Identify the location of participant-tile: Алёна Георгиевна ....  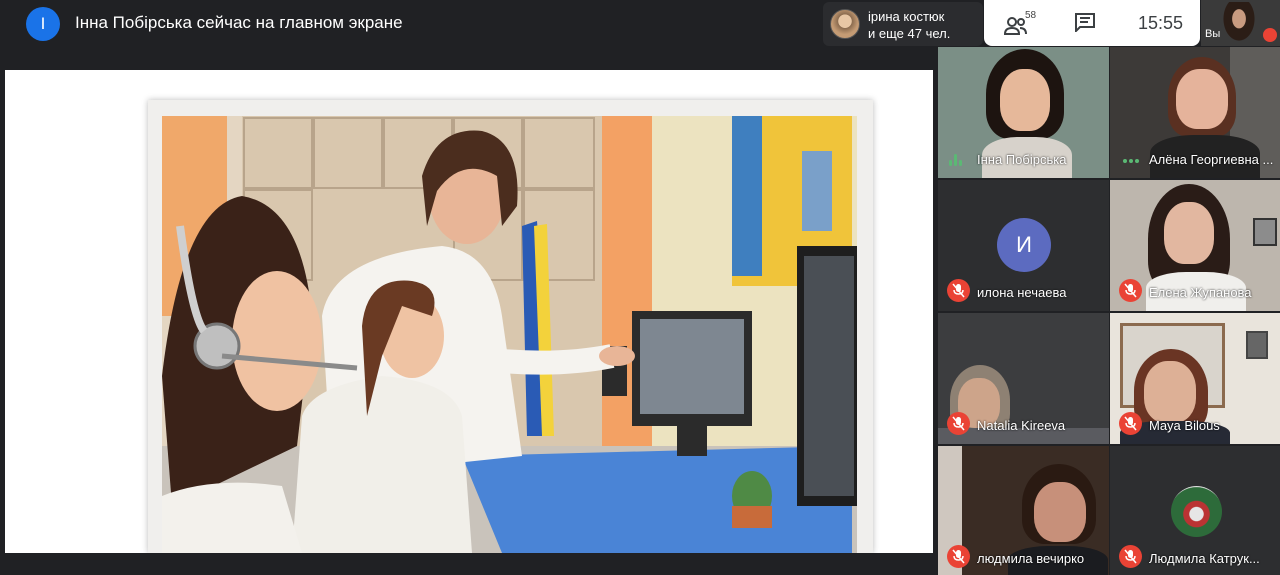
(1195, 112).